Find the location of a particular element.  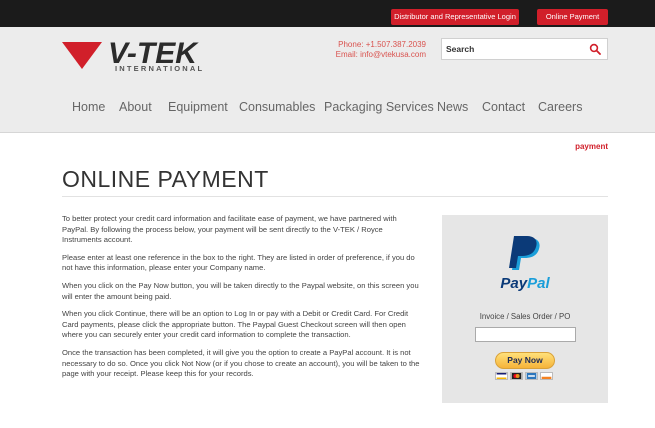

accepted-cards is located at coordinates (525, 376).